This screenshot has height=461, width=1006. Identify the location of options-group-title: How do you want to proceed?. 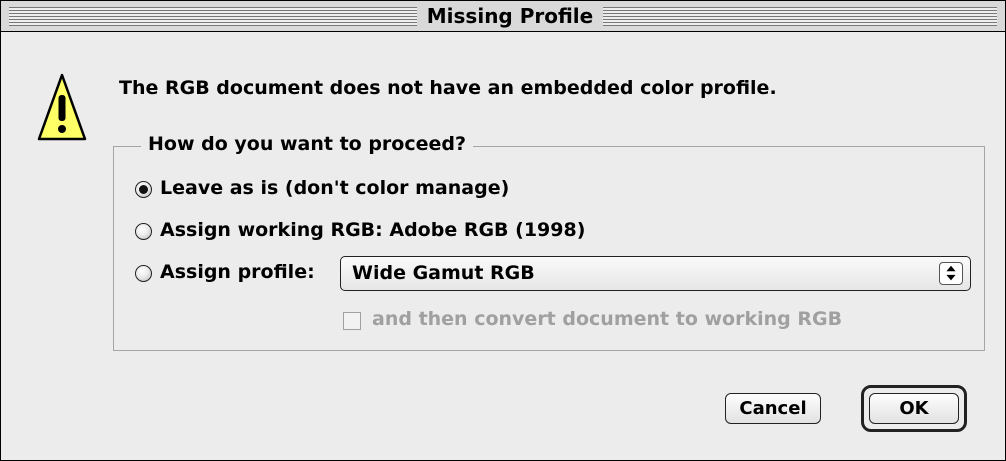
(307, 144).